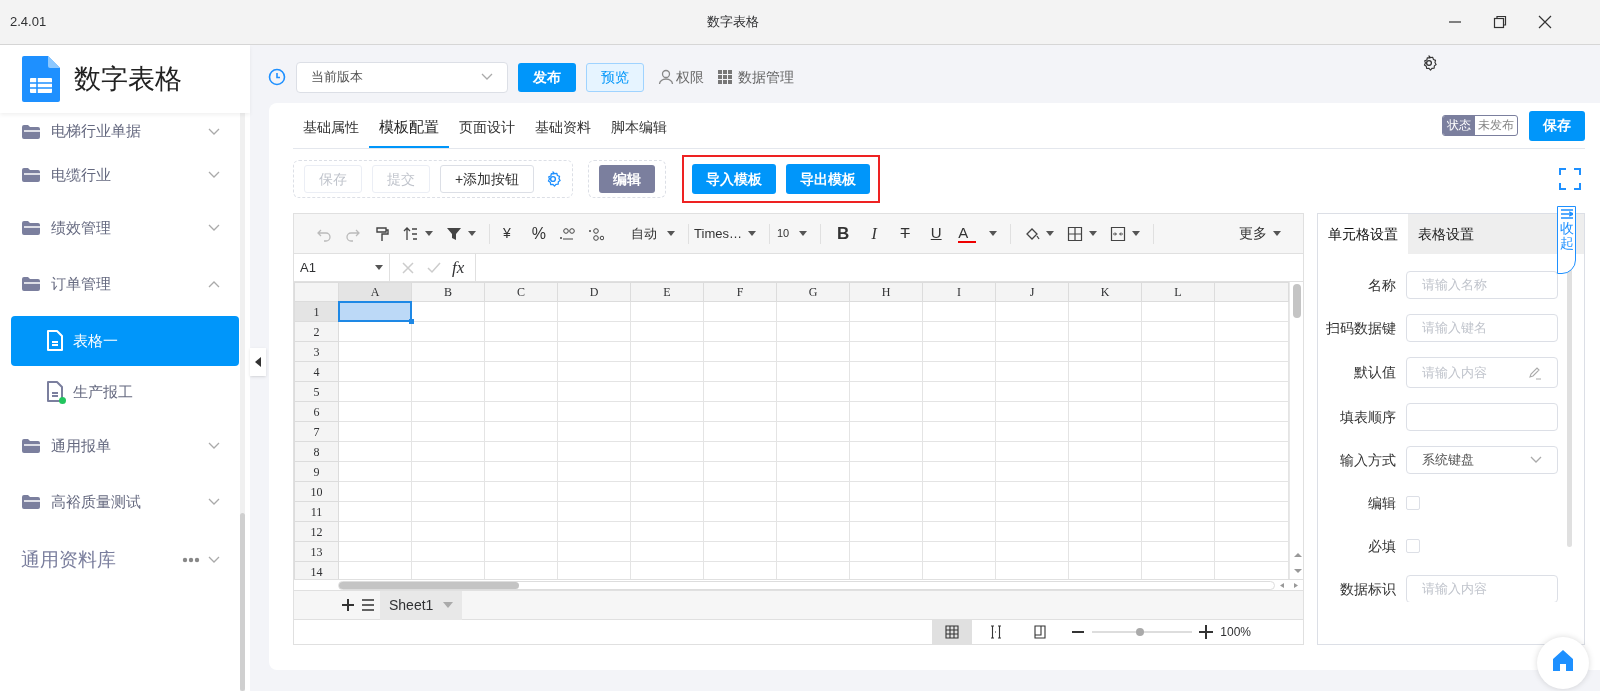 Image resolution: width=1600 pixels, height=691 pixels. What do you see at coordinates (125, 392) in the screenshot?
I see `sidebar-item: 生产报工` at bounding box center [125, 392].